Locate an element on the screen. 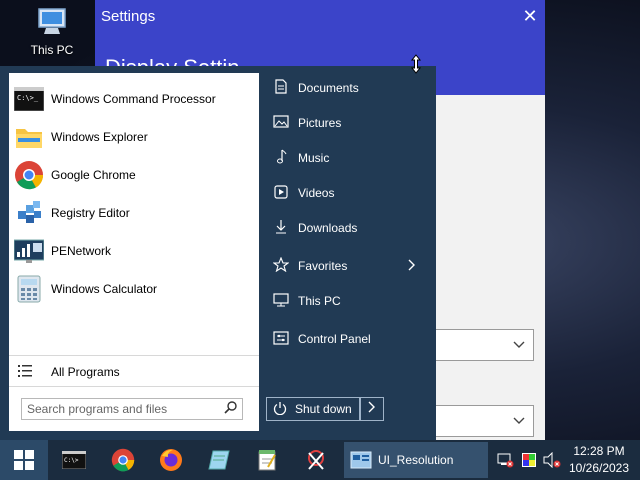 The height and width of the screenshot is (480, 640). shutdown-options-button is located at coordinates (372, 409).